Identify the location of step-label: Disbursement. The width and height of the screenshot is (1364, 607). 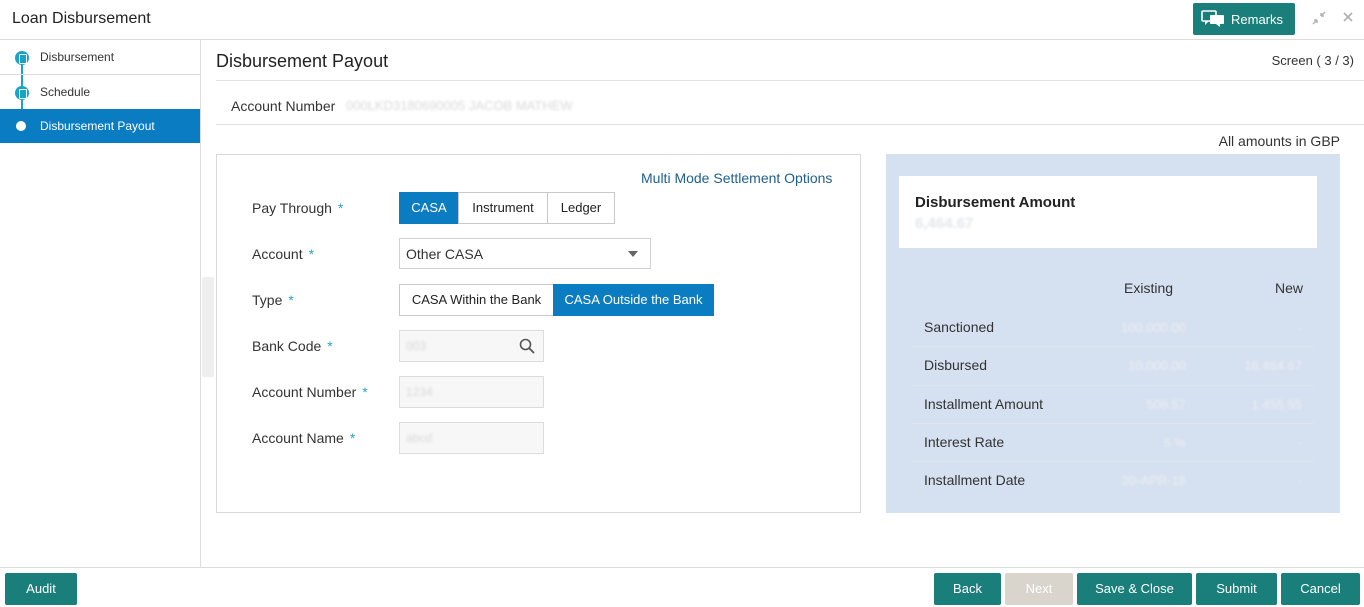
(77, 57).